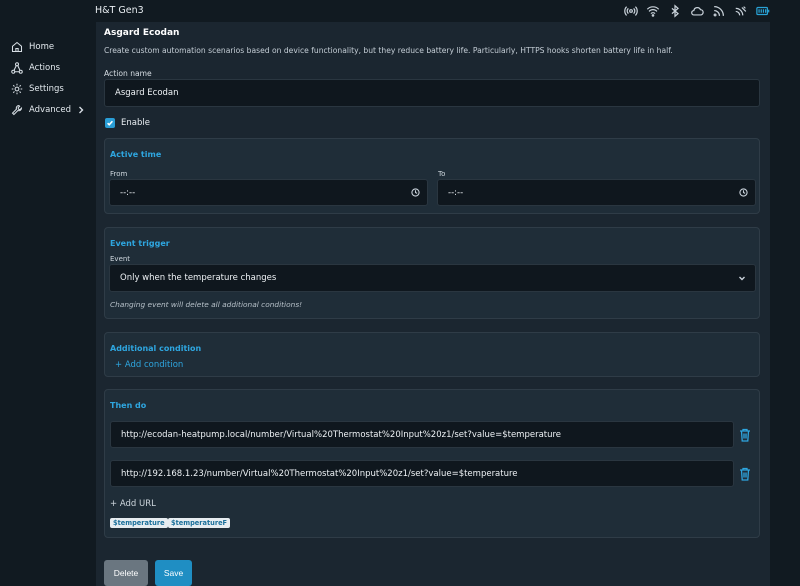 Image resolution: width=800 pixels, height=586 pixels. Describe the element at coordinates (456, 192) in the screenshot. I see `to-time-value: --:--` at that location.